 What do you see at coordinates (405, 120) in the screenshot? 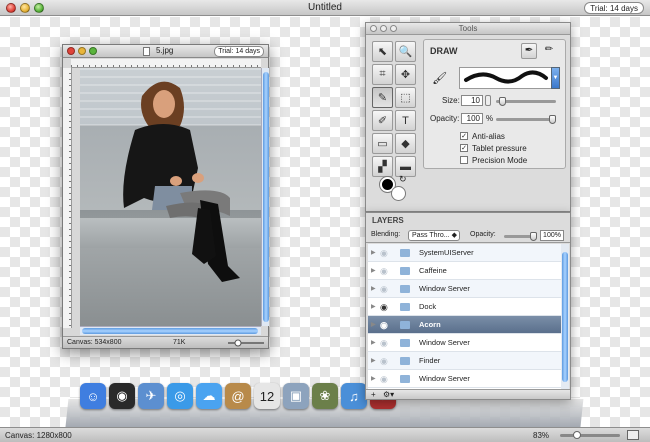
I see `text-tool-button: T` at bounding box center [405, 120].